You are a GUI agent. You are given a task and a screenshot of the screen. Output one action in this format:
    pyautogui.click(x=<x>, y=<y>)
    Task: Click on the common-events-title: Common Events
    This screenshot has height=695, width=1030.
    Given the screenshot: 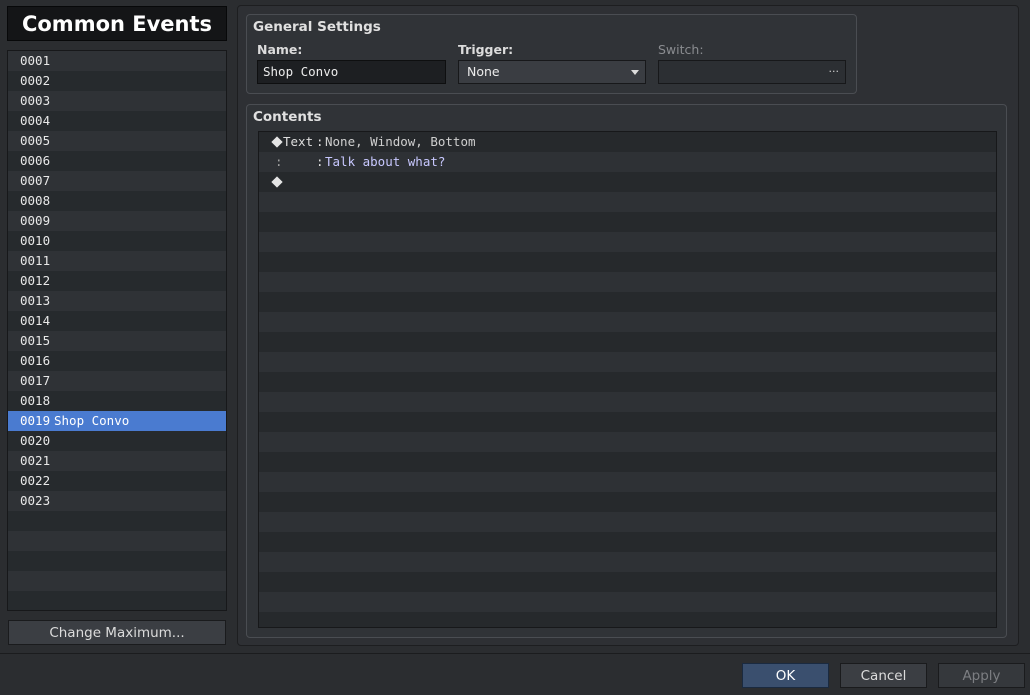 What is the action you would take?
    pyautogui.click(x=117, y=23)
    